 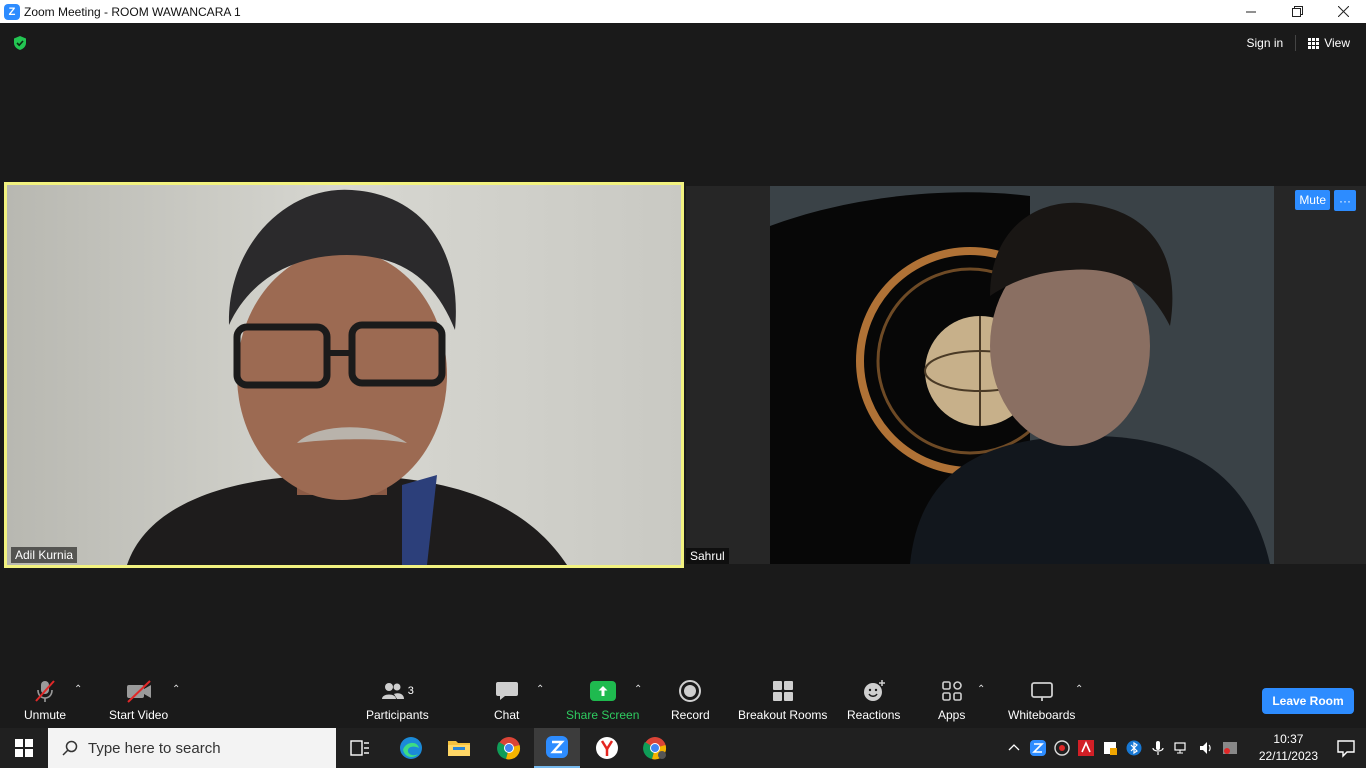 I want to click on minimize-button, so click(x=1251, y=11).